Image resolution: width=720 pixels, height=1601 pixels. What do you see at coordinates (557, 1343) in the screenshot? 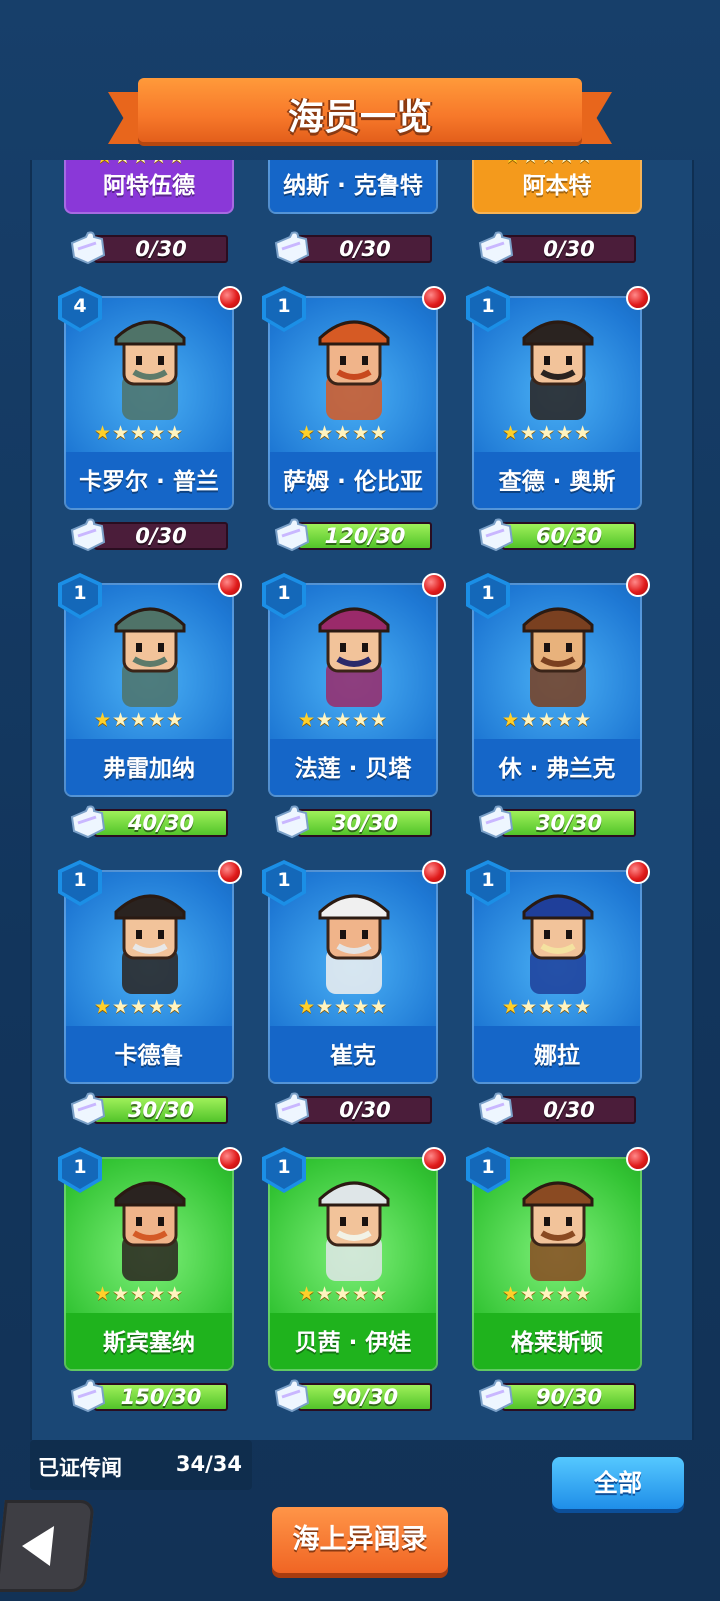
I see `crew-name: 格莱斯顿` at bounding box center [557, 1343].